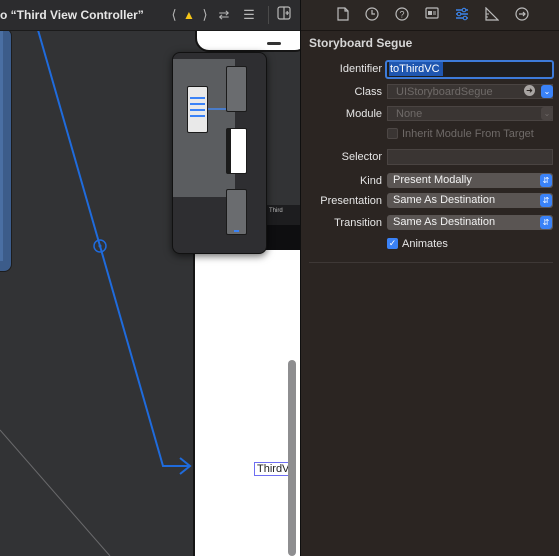 Image resolution: width=559 pixels, height=556 pixels. I want to click on help-icon: ?, so click(402, 15).